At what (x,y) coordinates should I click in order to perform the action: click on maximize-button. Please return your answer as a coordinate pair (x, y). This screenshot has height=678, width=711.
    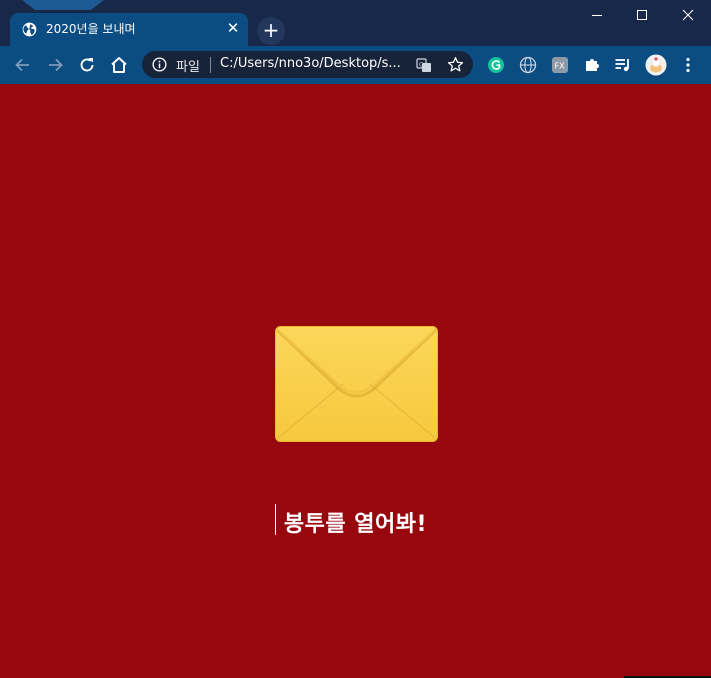
    Looking at the image, I should click on (642, 15).